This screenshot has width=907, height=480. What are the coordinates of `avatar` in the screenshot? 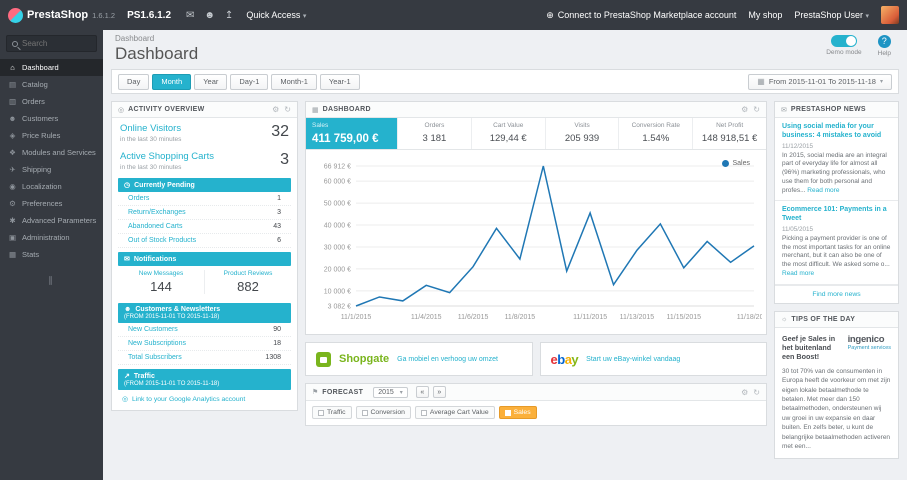 It's located at (890, 15).